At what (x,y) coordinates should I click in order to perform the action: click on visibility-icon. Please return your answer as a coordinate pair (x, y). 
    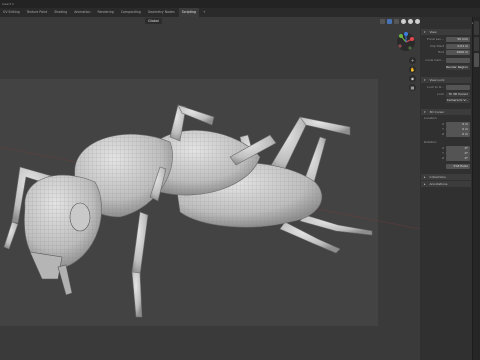
    Looking at the image, I should click on (382, 21).